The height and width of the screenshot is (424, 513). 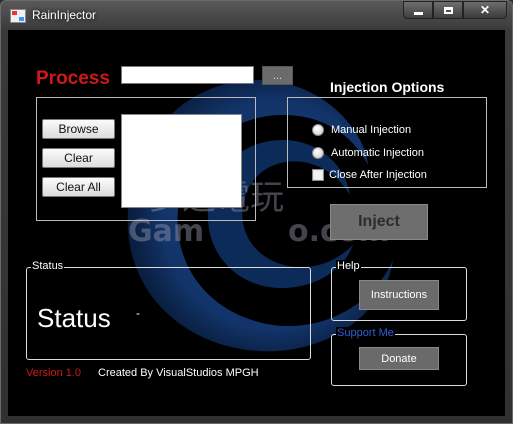 What do you see at coordinates (187, 75) in the screenshot?
I see `process-input` at bounding box center [187, 75].